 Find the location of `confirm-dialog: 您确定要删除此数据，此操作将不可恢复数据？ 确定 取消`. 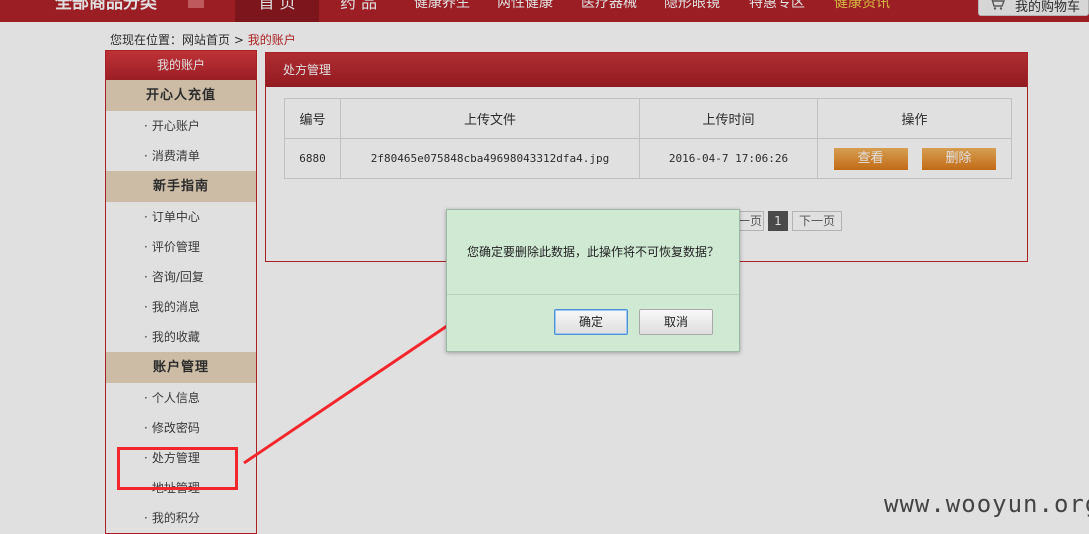

confirm-dialog: 您确定要删除此数据，此操作将不可恢复数据？ 确定 取消 is located at coordinates (593, 280).